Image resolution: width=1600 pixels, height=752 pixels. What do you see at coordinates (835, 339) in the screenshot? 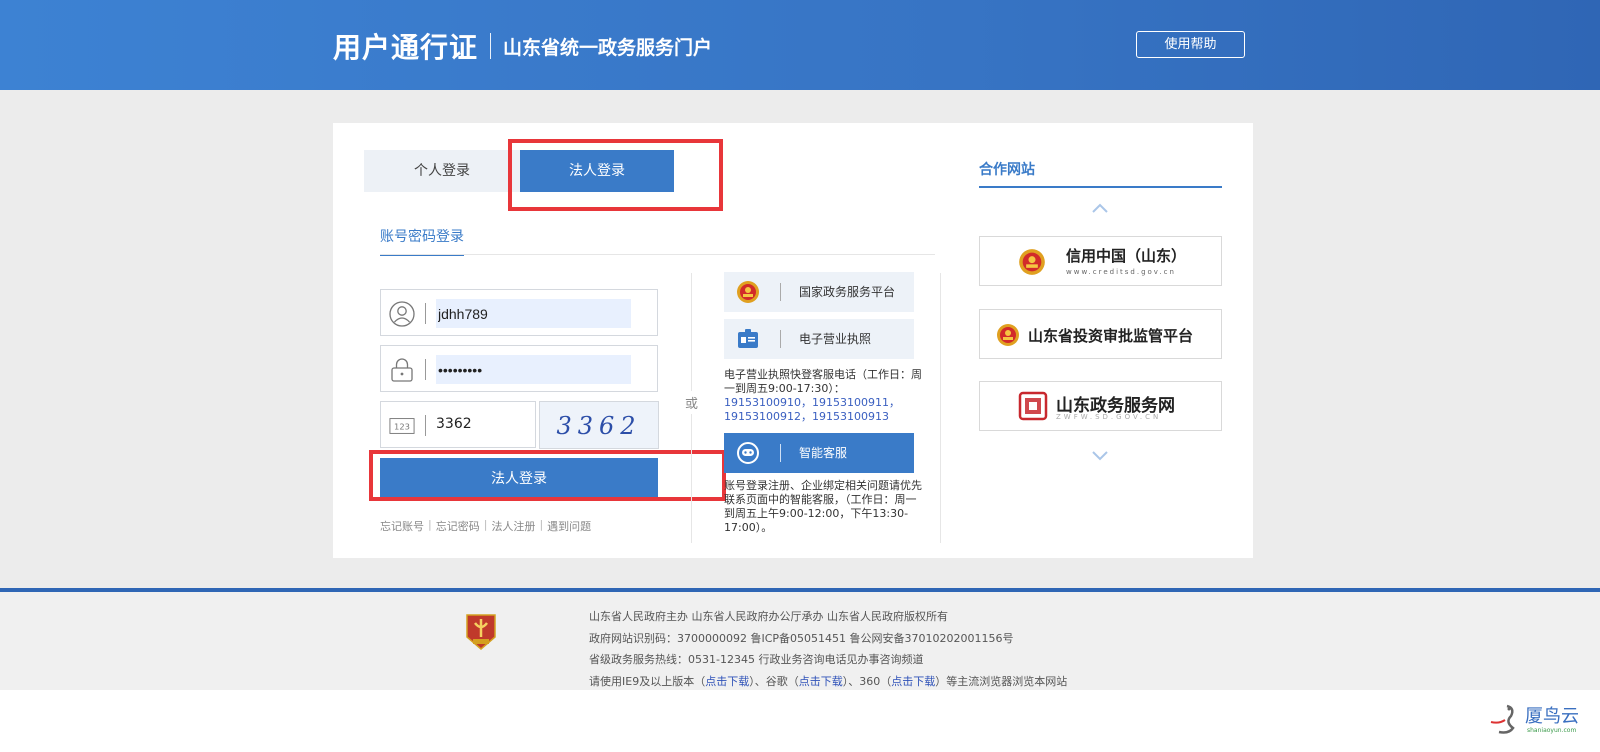
I see `e-license-label: 电子营业执照` at bounding box center [835, 339].